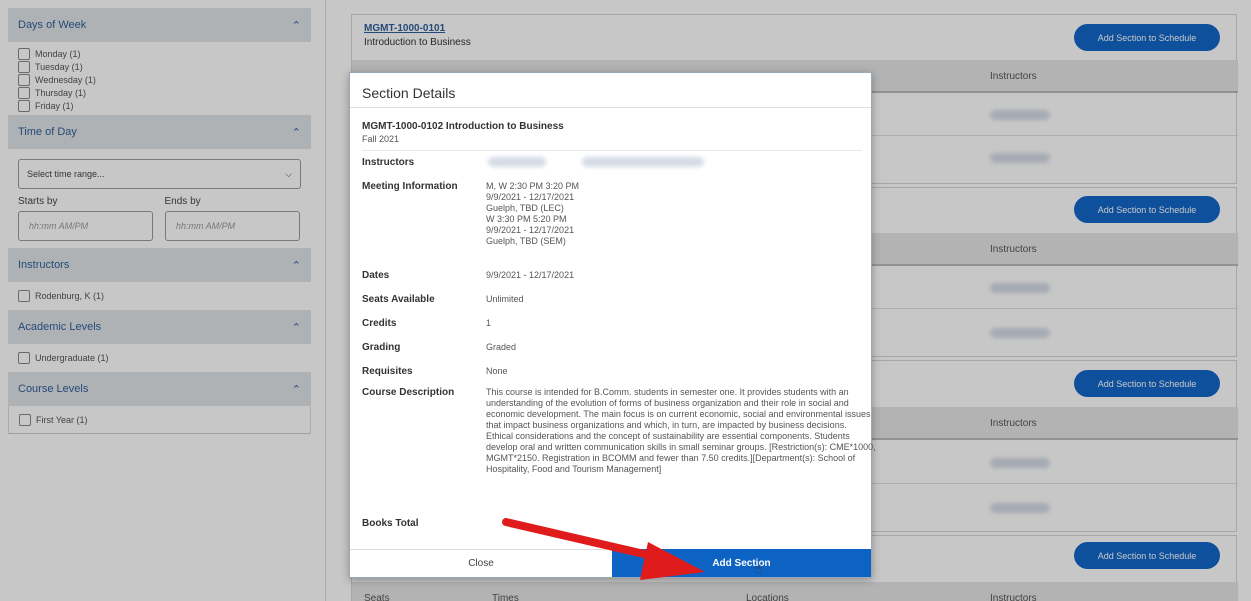 This screenshot has width=1251, height=601. I want to click on label-credits: Credits, so click(379, 323).